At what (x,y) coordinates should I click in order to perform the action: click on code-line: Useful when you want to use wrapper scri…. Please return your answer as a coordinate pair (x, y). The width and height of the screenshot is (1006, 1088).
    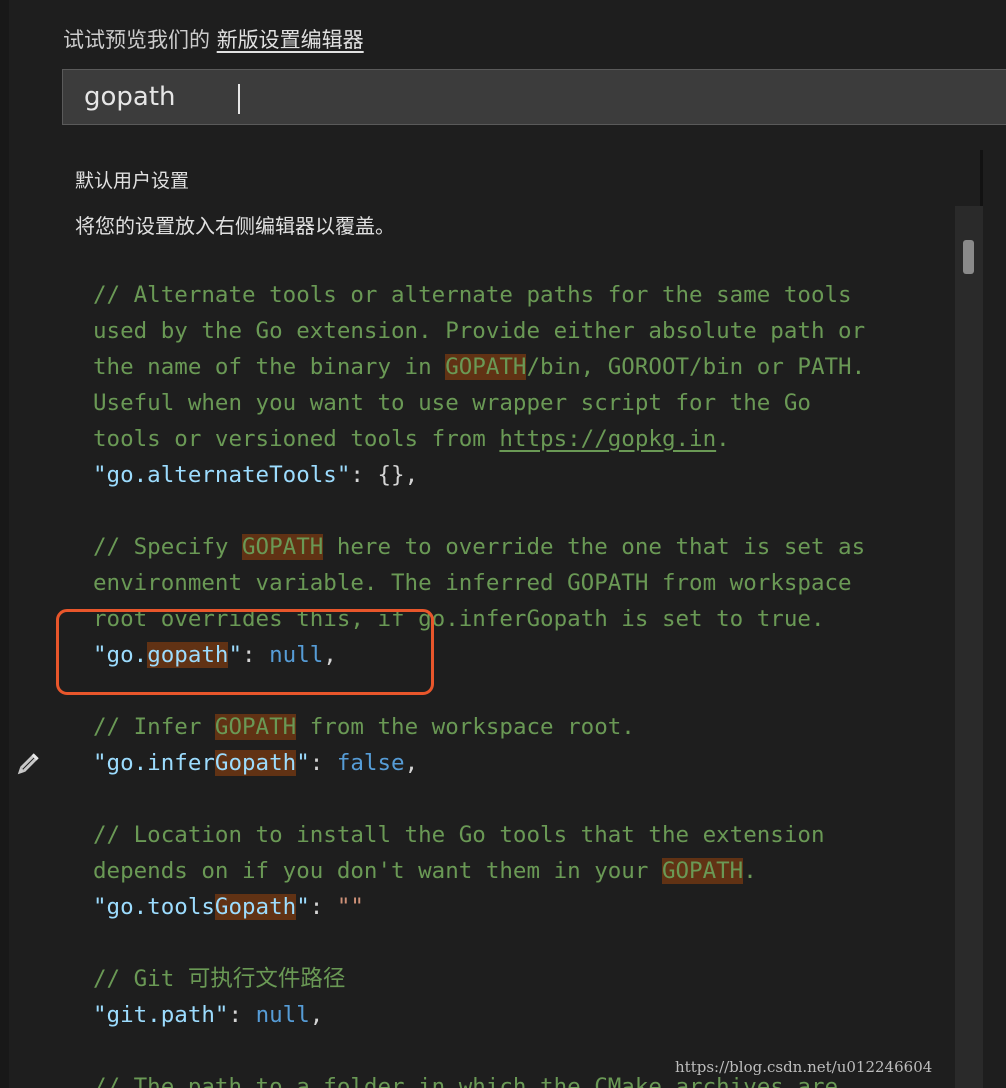
    Looking at the image, I should click on (479, 403).